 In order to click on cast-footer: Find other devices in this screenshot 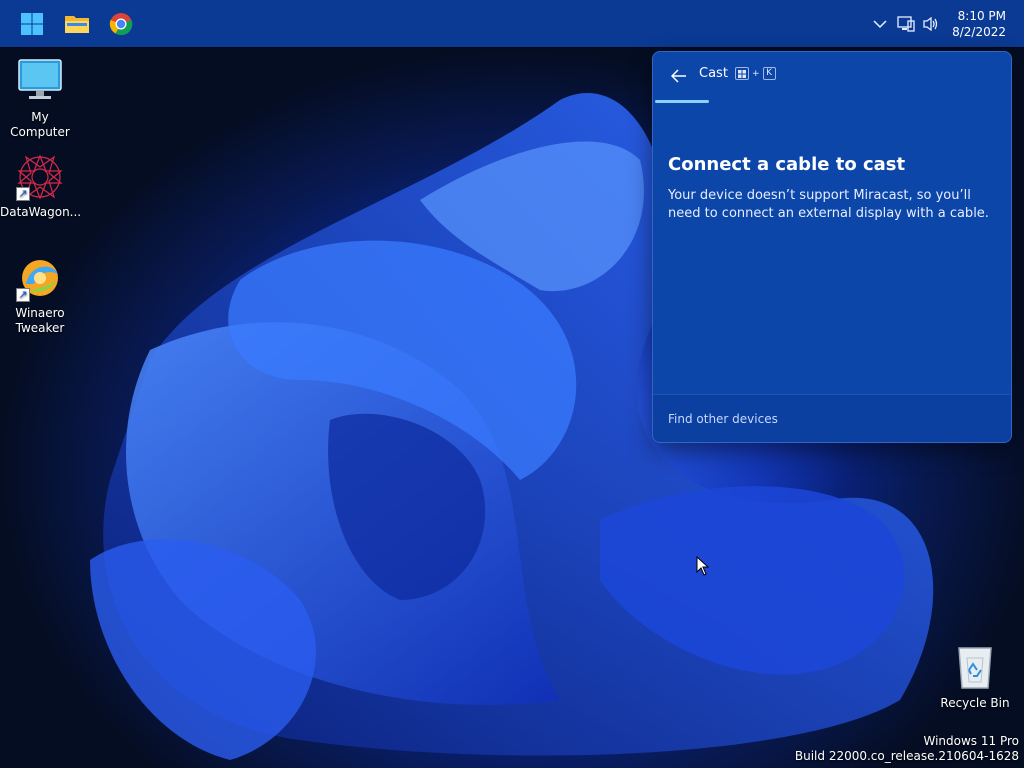, I will do `click(832, 418)`.